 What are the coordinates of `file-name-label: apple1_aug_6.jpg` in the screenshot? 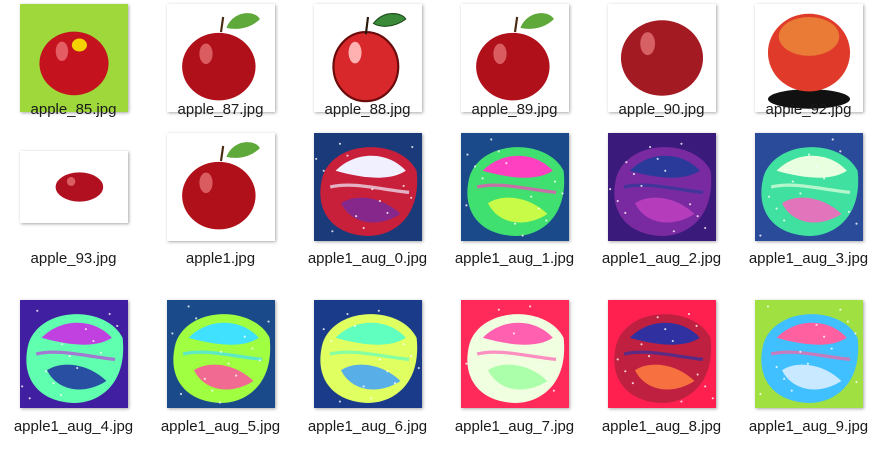 It's located at (367, 426).